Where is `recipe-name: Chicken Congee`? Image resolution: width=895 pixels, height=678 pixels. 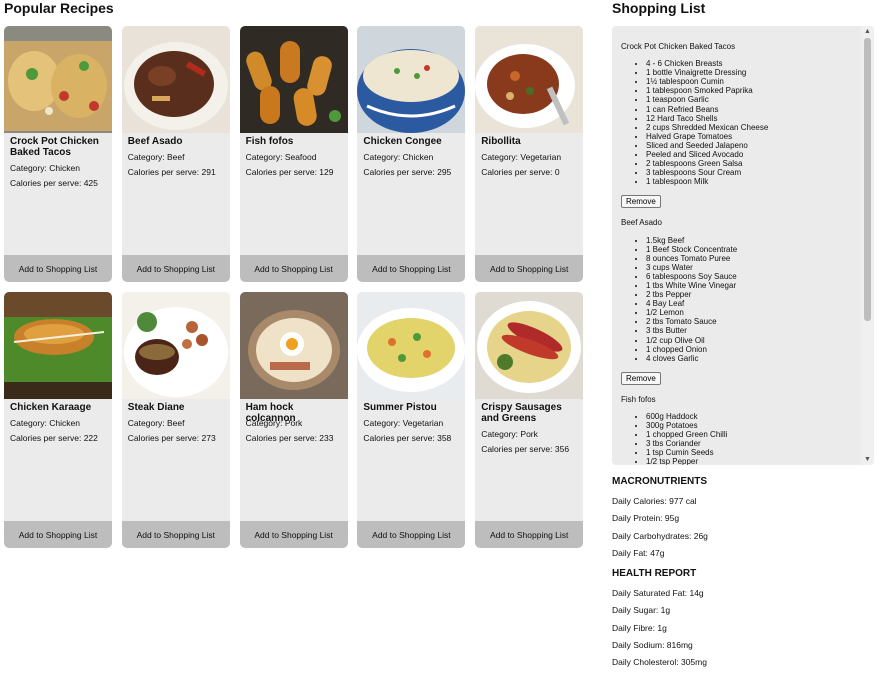
recipe-name: Chicken Congee is located at coordinates (402, 141).